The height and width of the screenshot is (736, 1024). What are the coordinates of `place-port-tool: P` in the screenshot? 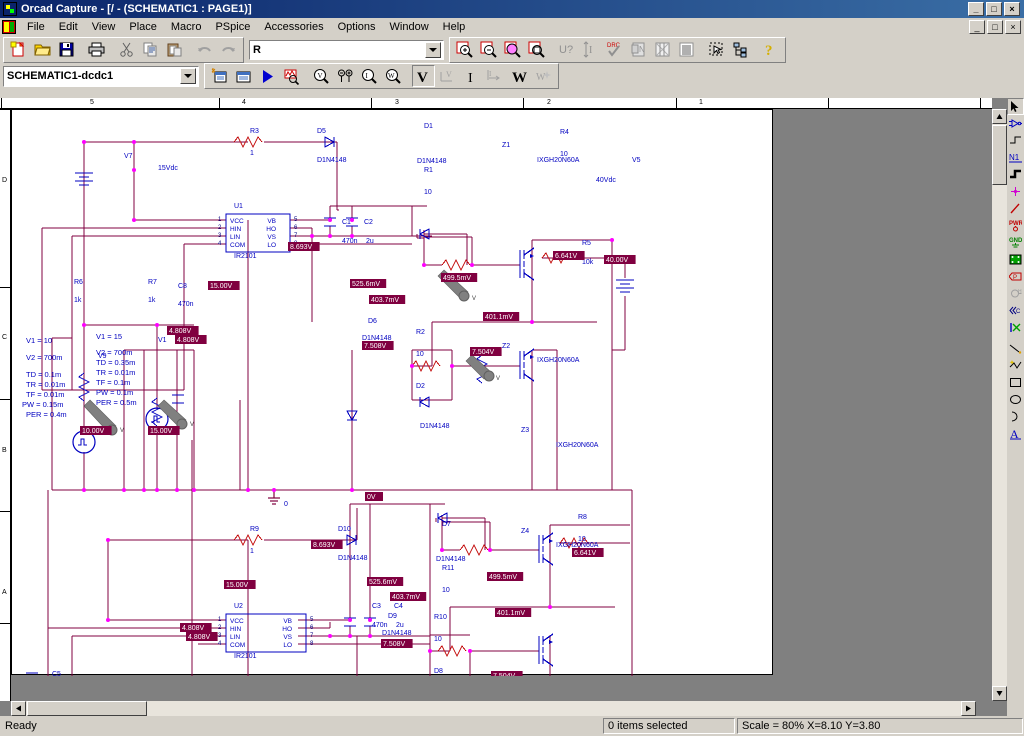 It's located at (1015, 276).